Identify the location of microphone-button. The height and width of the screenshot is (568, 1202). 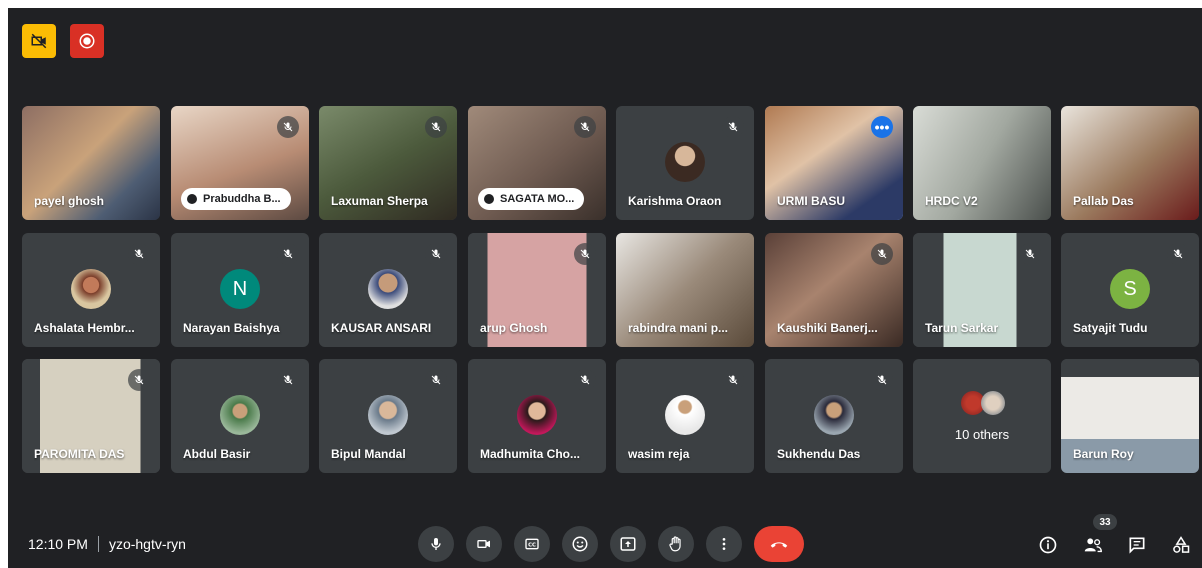
(436, 544).